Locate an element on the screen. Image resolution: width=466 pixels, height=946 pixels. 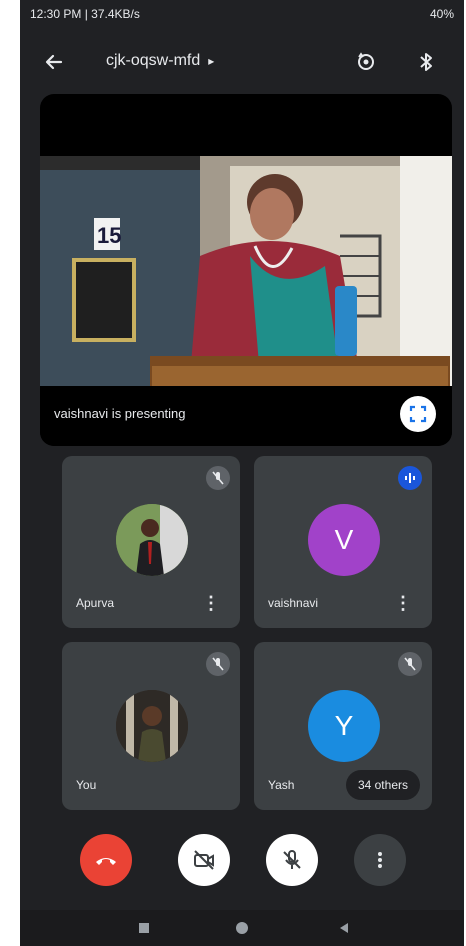
fullscreen-button is located at coordinates (418, 414).